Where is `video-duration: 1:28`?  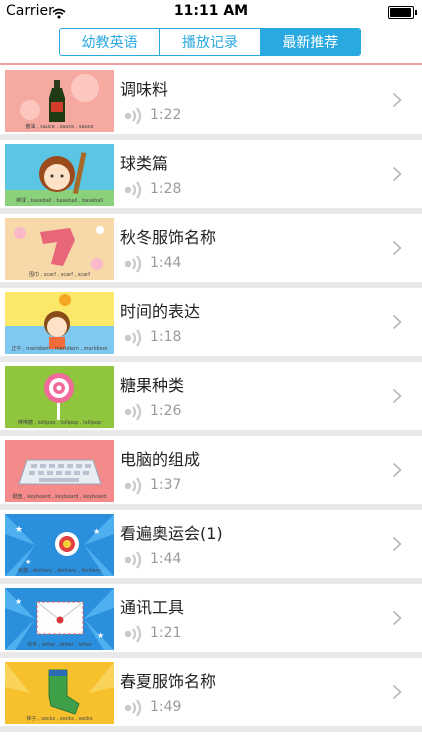
video-duration: 1:28 is located at coordinates (166, 189).